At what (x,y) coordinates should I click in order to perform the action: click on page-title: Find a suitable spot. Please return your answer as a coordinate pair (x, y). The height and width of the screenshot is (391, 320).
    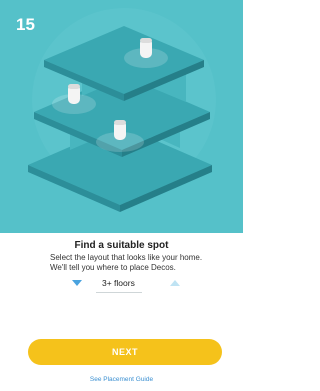
    Looking at the image, I should click on (121, 245).